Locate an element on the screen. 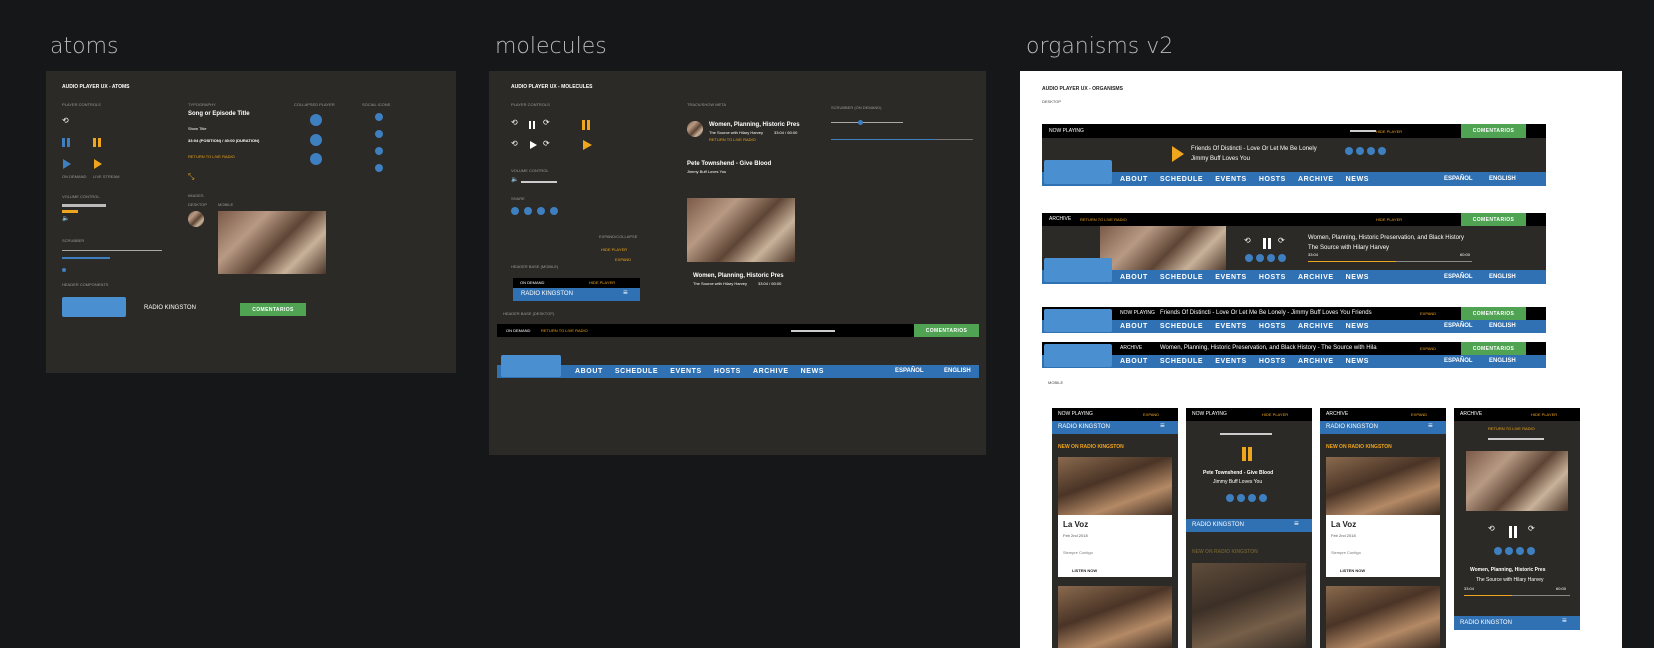 Image resolution: width=1654 pixels, height=648 pixels. mobile4-hide-player: HIDE PLAYER is located at coordinates (1544, 415).